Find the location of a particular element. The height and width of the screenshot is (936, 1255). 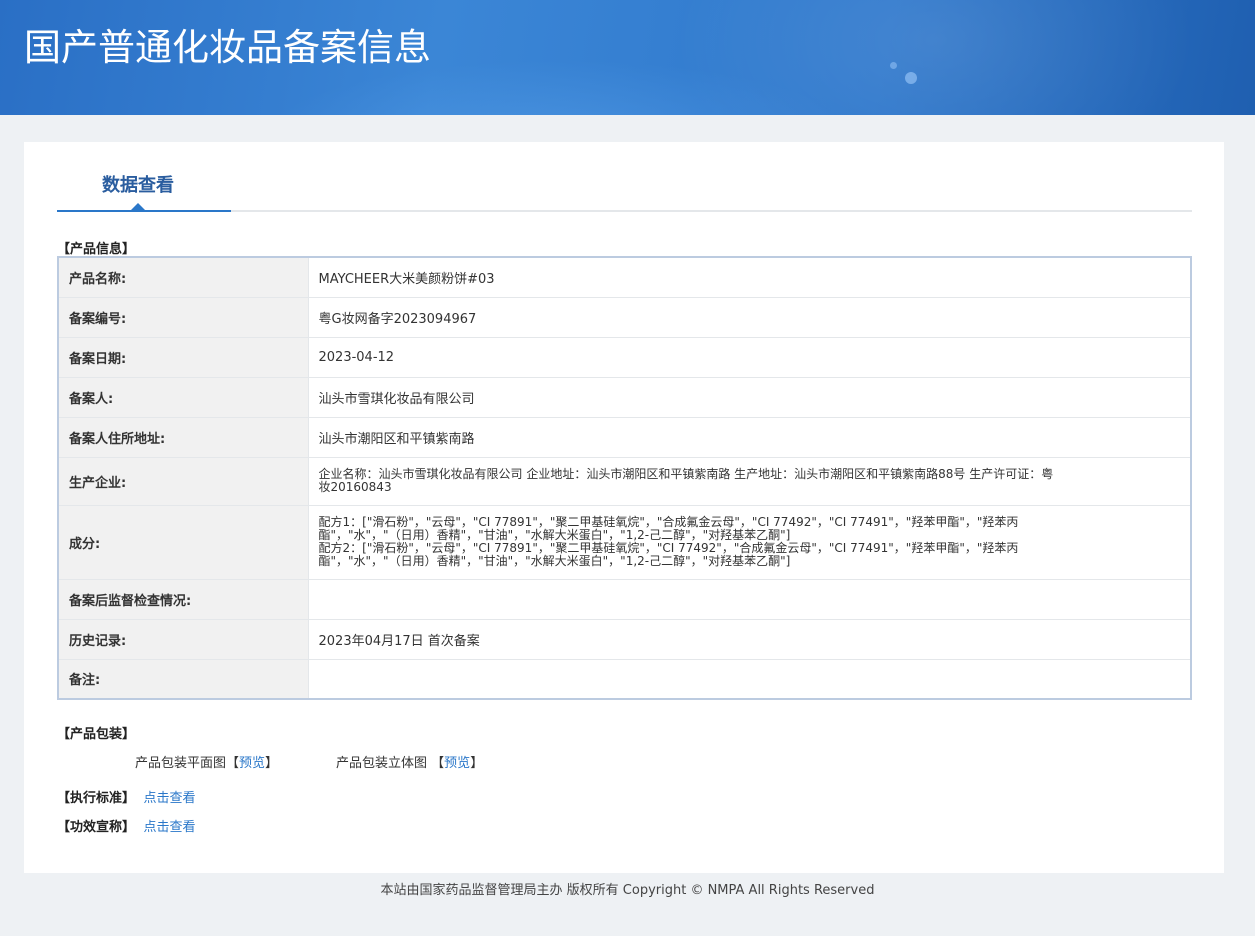

packaging-flat-row: 产品包装平面图【预览】 is located at coordinates (206, 761).